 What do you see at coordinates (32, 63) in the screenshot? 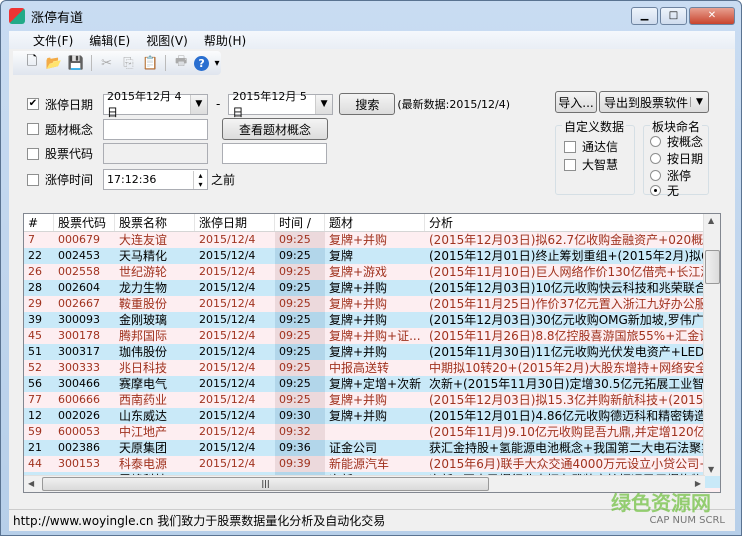
I see `new-file-icon: 🗋` at bounding box center [32, 63].